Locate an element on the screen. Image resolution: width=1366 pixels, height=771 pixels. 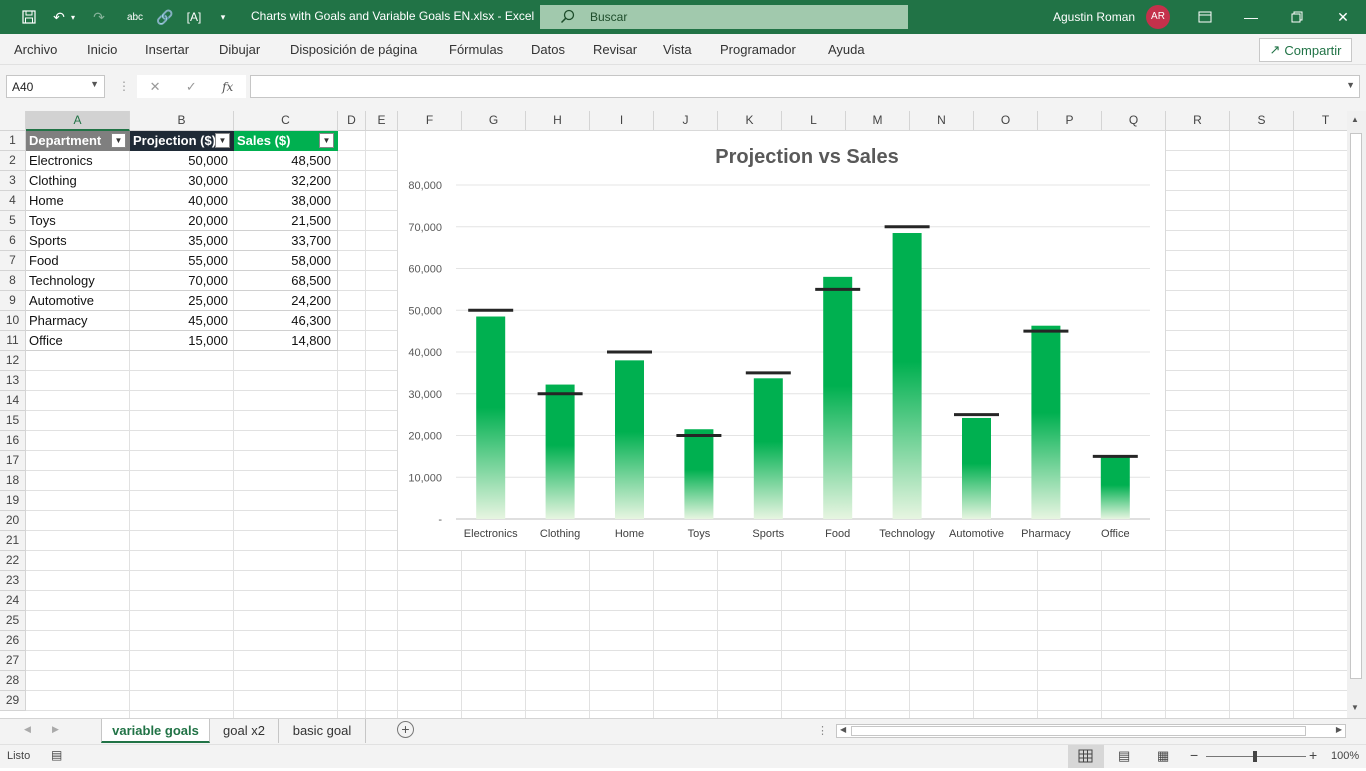
undo-dropdown-icon: ▾ is located at coordinates (73, 17).